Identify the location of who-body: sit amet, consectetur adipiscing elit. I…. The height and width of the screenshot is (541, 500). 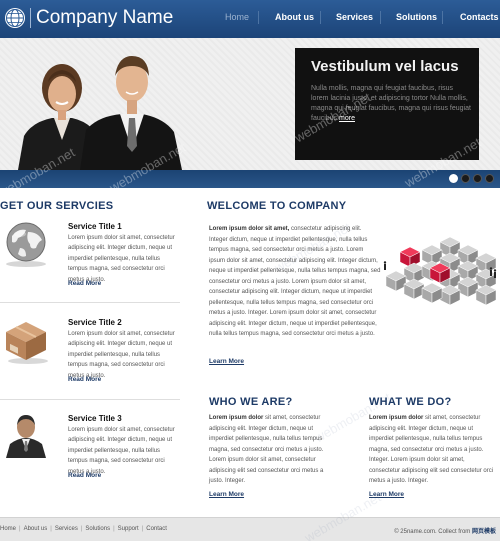
(266, 449).